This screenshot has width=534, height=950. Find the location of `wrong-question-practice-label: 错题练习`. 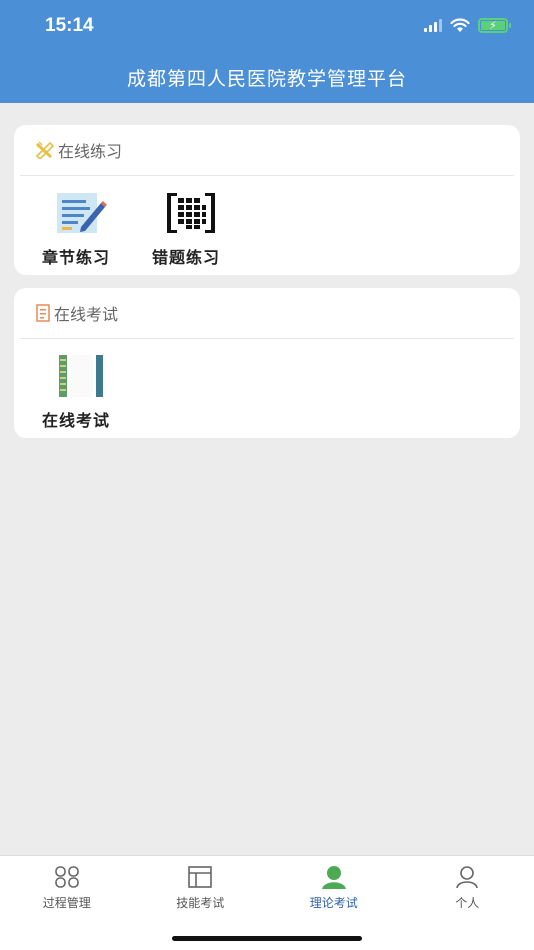

wrong-question-practice-label: 错题练习 is located at coordinates (186, 257).